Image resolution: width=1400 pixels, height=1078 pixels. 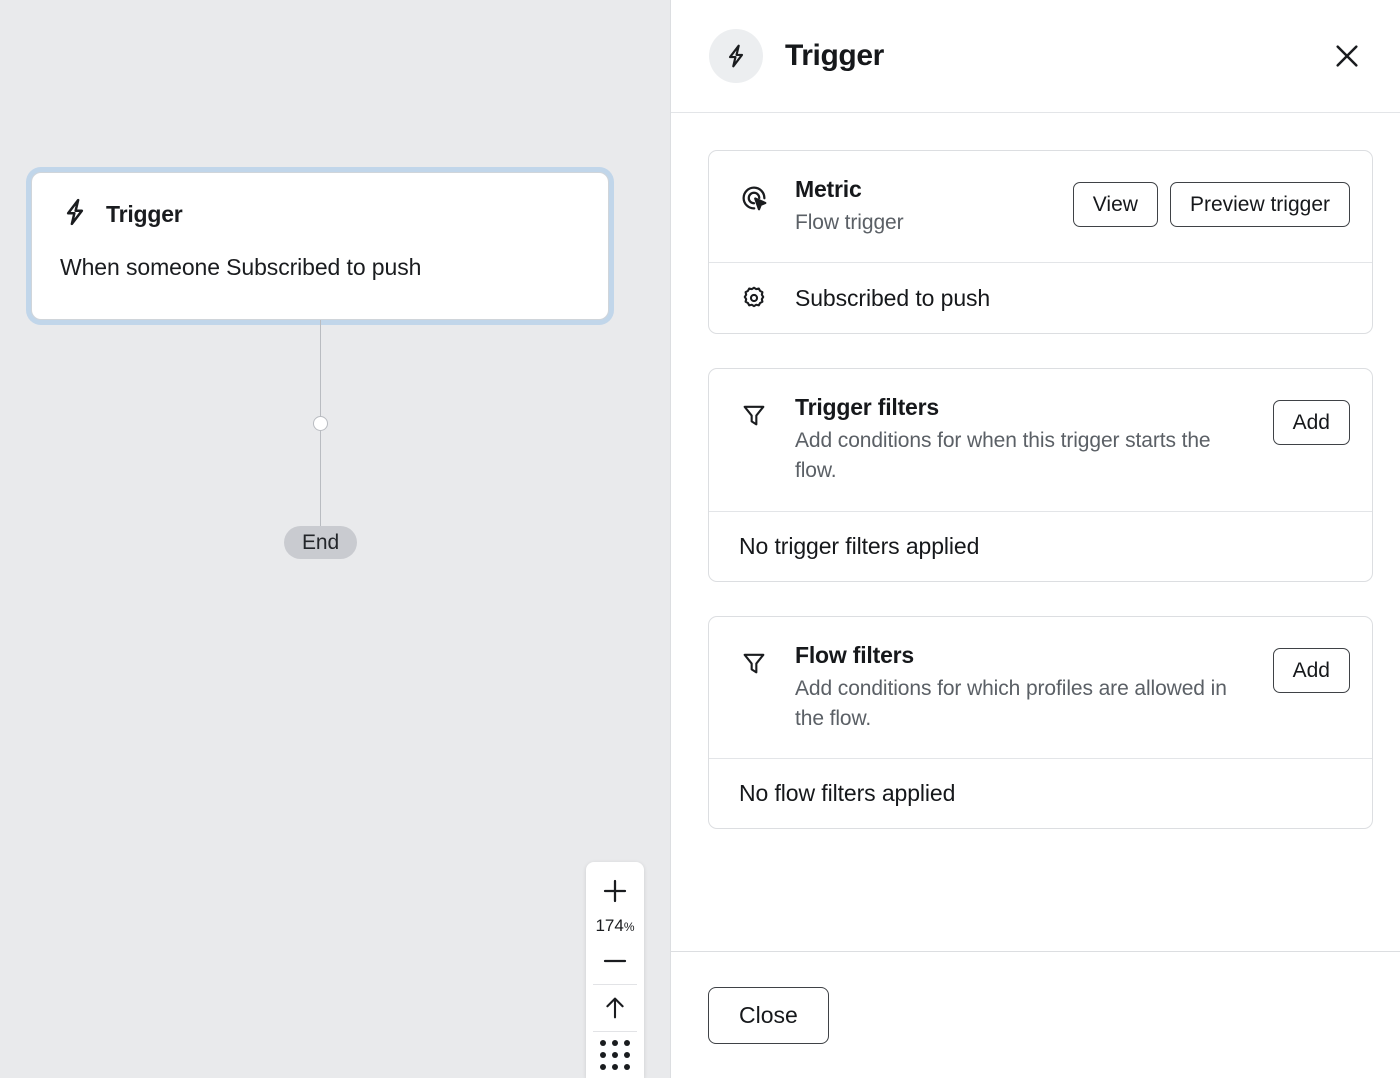 What do you see at coordinates (1311, 670) in the screenshot?
I see `add-flow-filter-button: Add` at bounding box center [1311, 670].